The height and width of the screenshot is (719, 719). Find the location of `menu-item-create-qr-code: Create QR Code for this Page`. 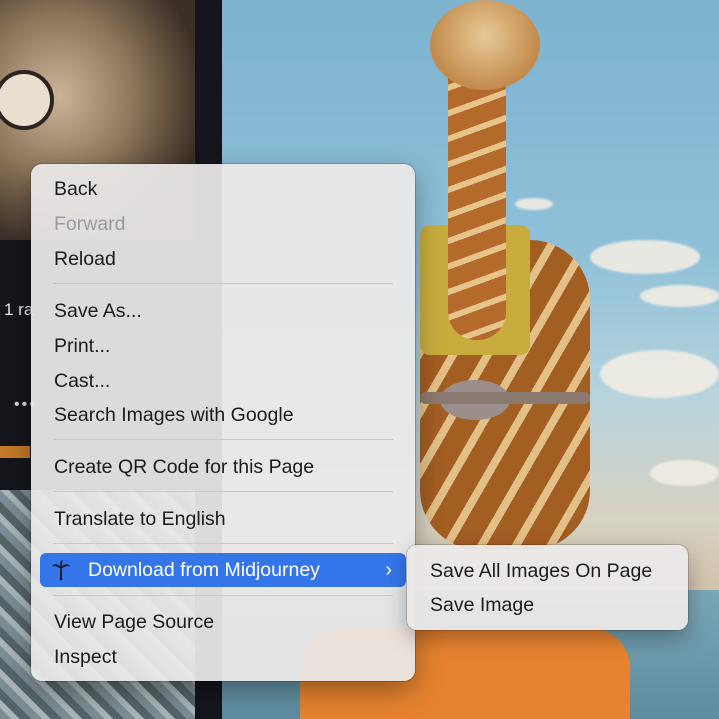

menu-item-create-qr-code: Create QR Code for this Page is located at coordinates (223, 467).